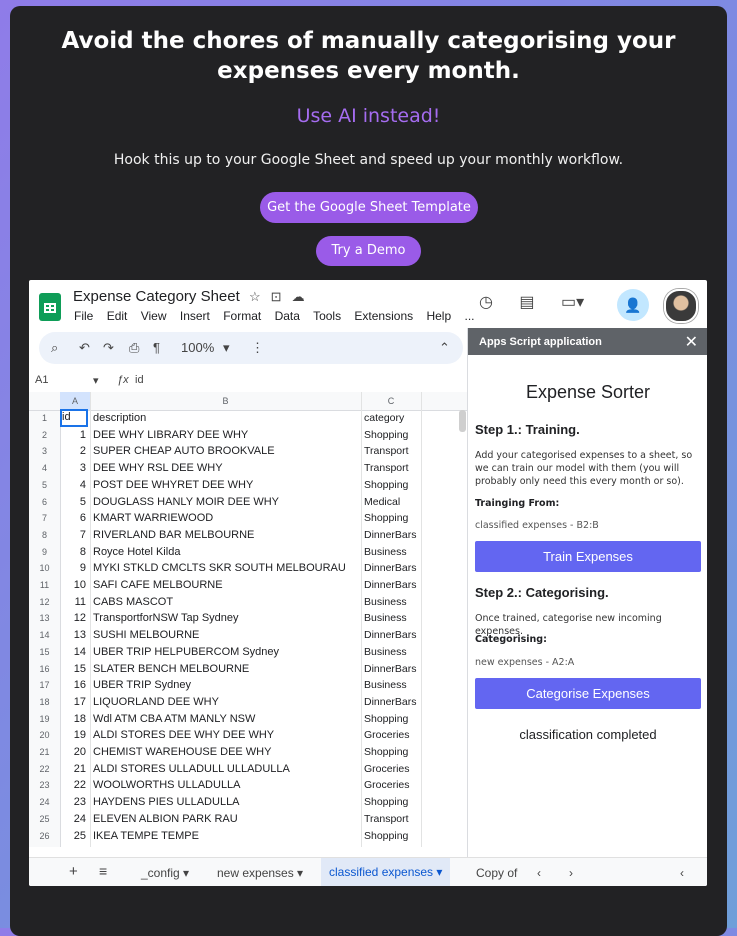 The width and height of the screenshot is (737, 936). What do you see at coordinates (228, 735) in the screenshot?
I see `cell-description: ALDI STORES DEE WHY DEE WHY` at bounding box center [228, 735].